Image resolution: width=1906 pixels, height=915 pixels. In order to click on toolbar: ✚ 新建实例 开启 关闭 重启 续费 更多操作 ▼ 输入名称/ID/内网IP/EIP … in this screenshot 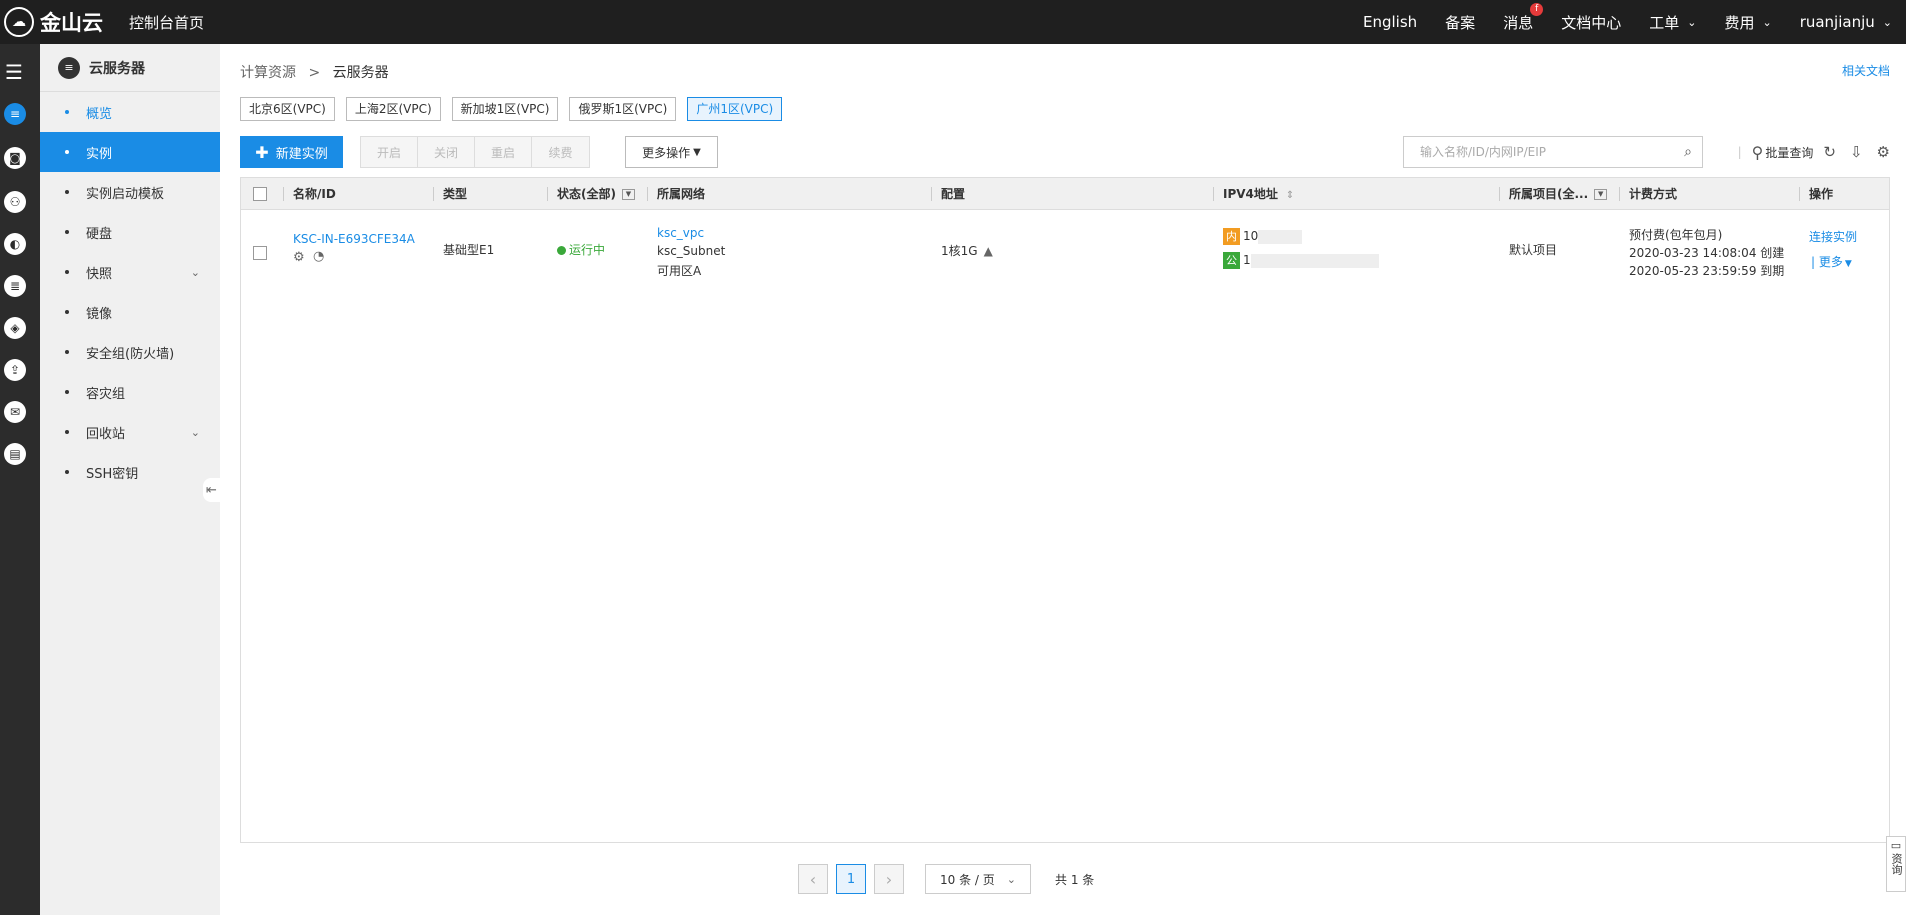, I will do `click(1065, 152)`.